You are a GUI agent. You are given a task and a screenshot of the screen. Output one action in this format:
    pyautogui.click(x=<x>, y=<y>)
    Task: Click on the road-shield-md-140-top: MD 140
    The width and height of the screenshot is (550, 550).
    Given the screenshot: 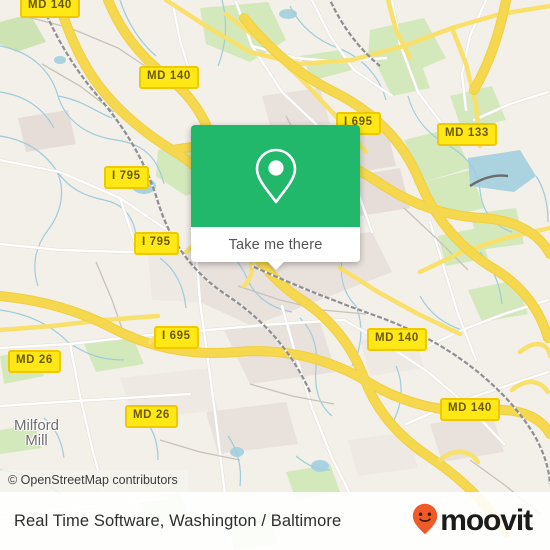 What is the action you would take?
    pyautogui.click(x=169, y=77)
    